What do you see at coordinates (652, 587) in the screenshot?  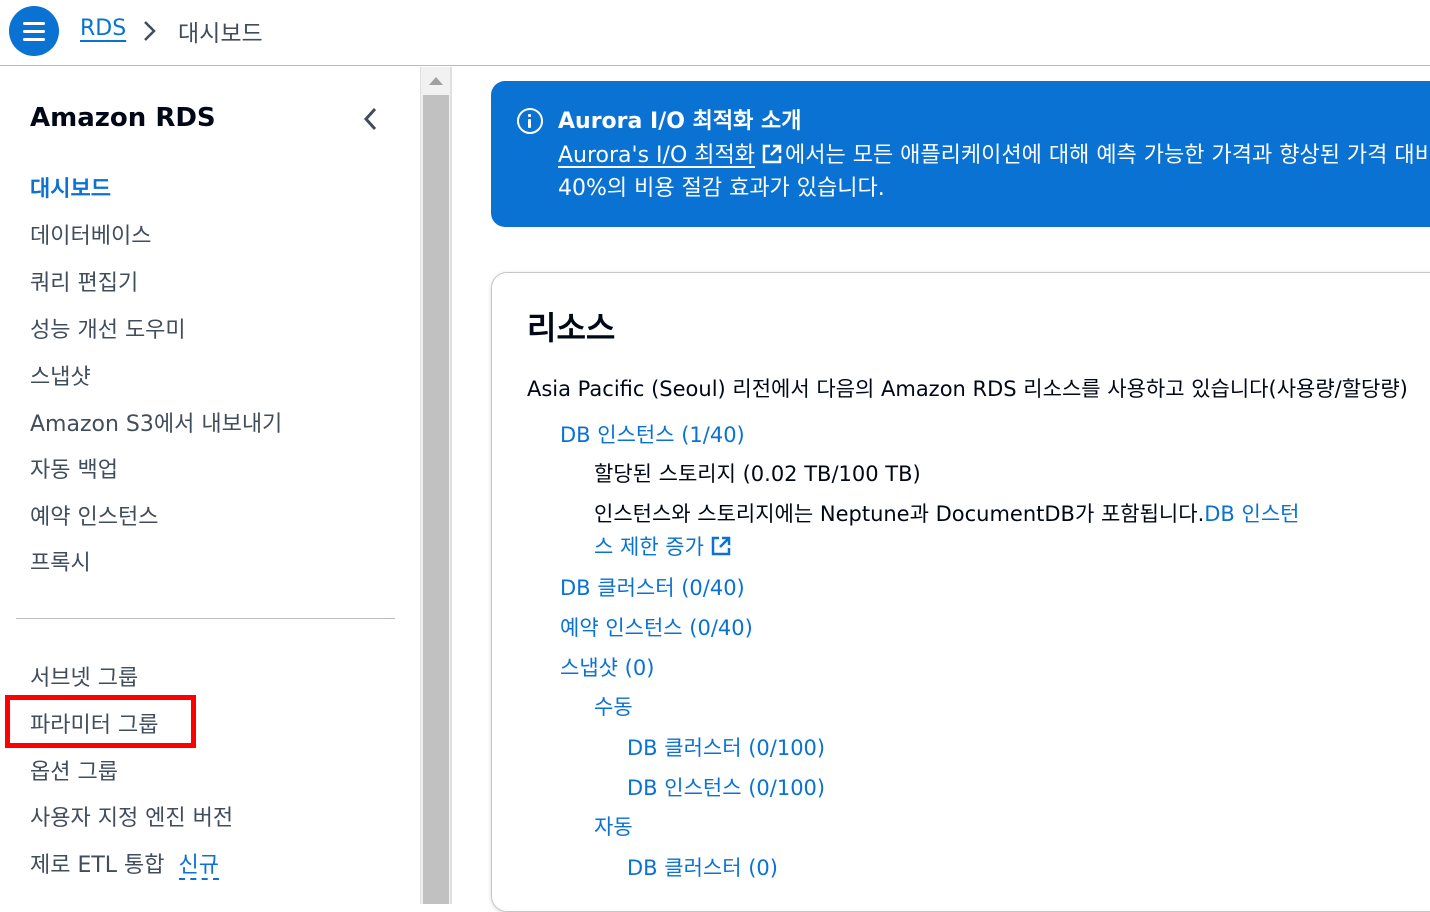 I see `db-clusters-link: DB 클러스터 (0/40)` at bounding box center [652, 587].